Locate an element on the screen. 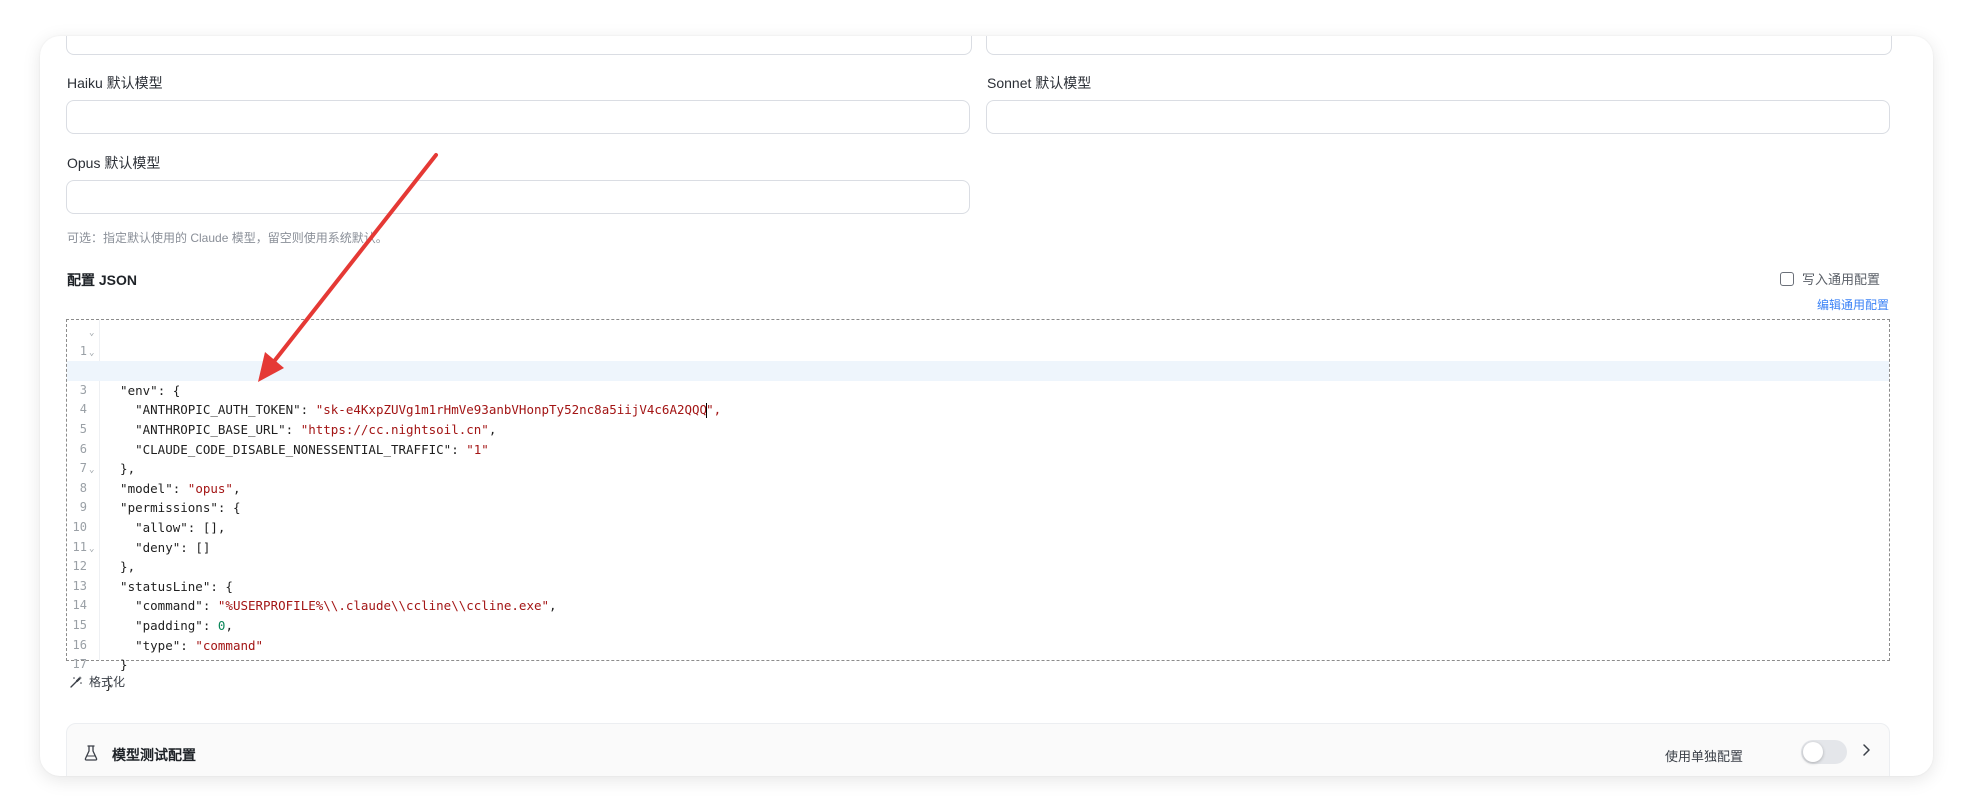 Image resolution: width=1973 pixels, height=811 pixels. model-test-config-title: 模型测试配置 is located at coordinates (154, 755).